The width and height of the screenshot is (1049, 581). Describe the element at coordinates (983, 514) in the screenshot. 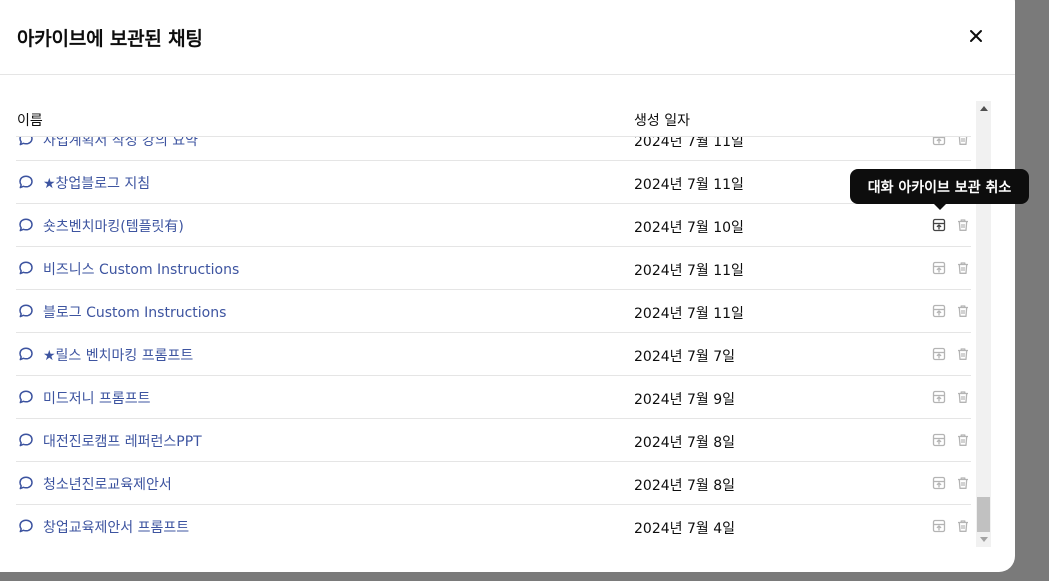

I see `scrollbar-thumb` at that location.